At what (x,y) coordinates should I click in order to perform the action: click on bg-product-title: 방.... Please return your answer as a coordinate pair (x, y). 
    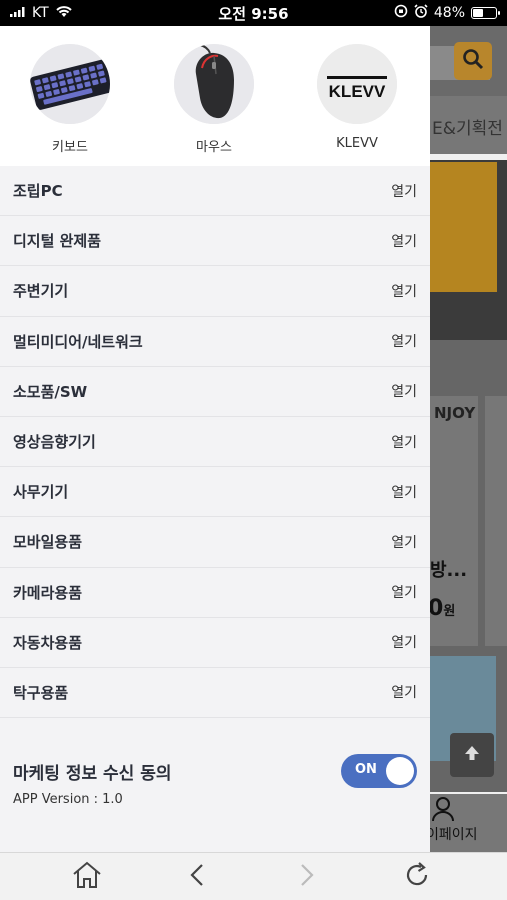
    Looking at the image, I should click on (449, 570).